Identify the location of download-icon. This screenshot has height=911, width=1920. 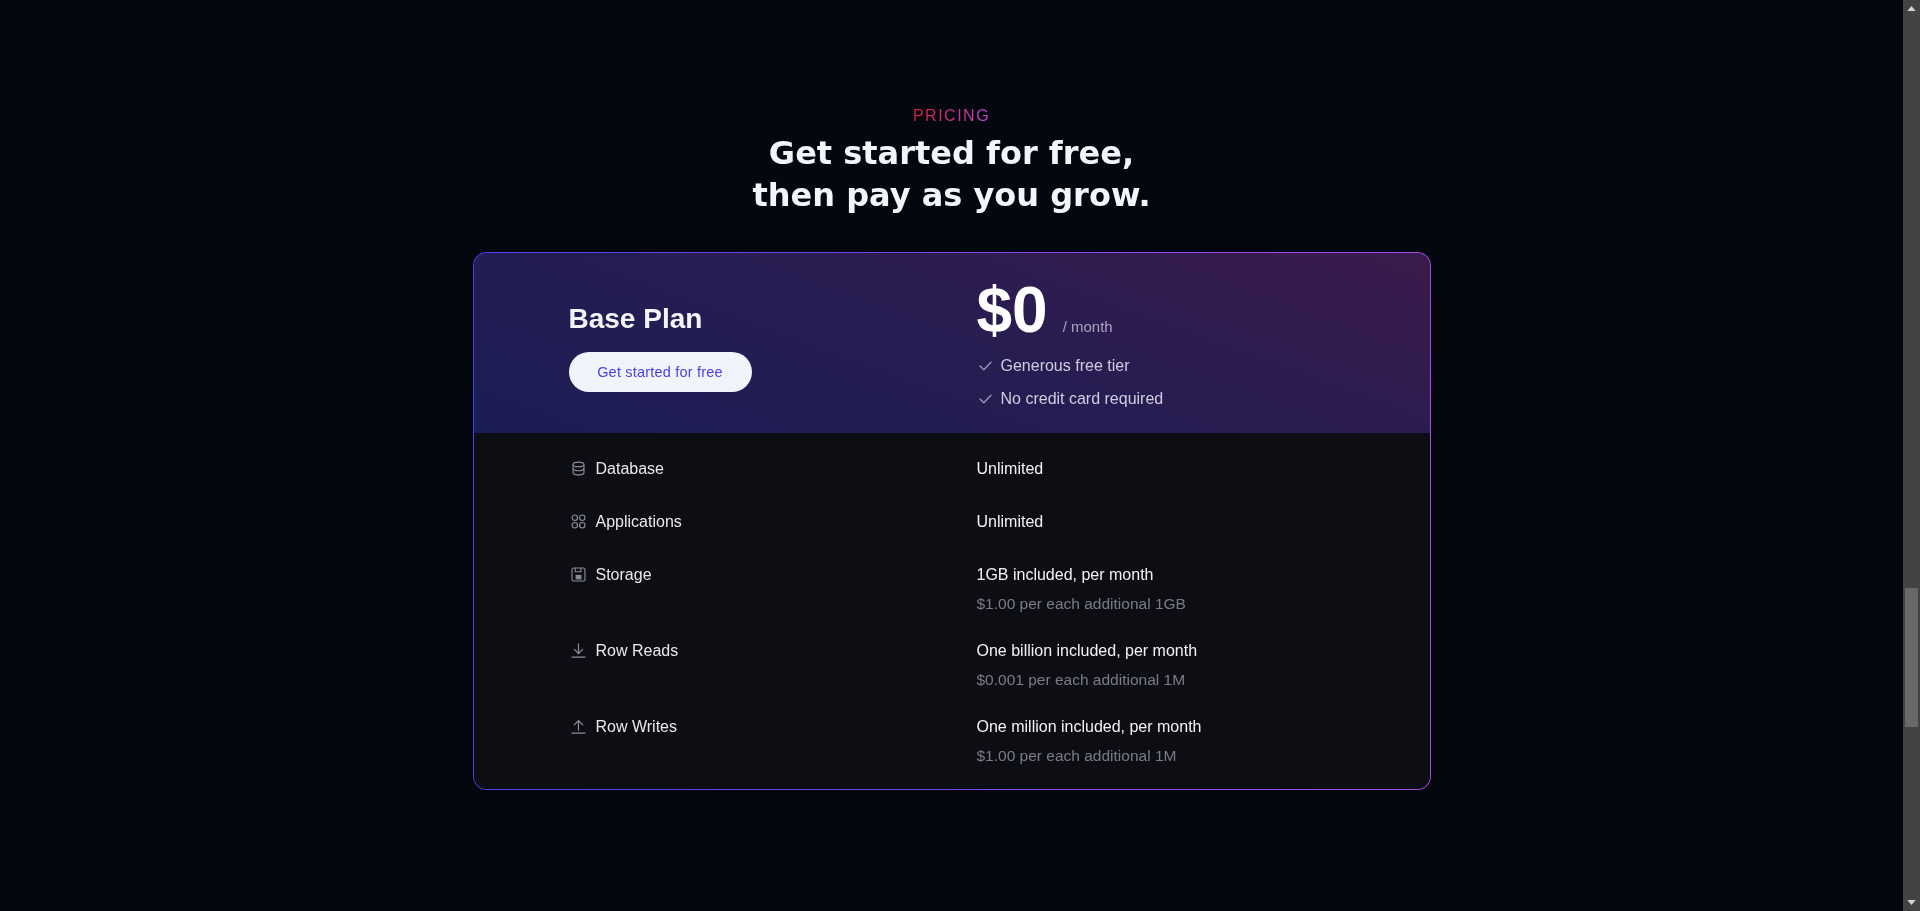
(578, 650).